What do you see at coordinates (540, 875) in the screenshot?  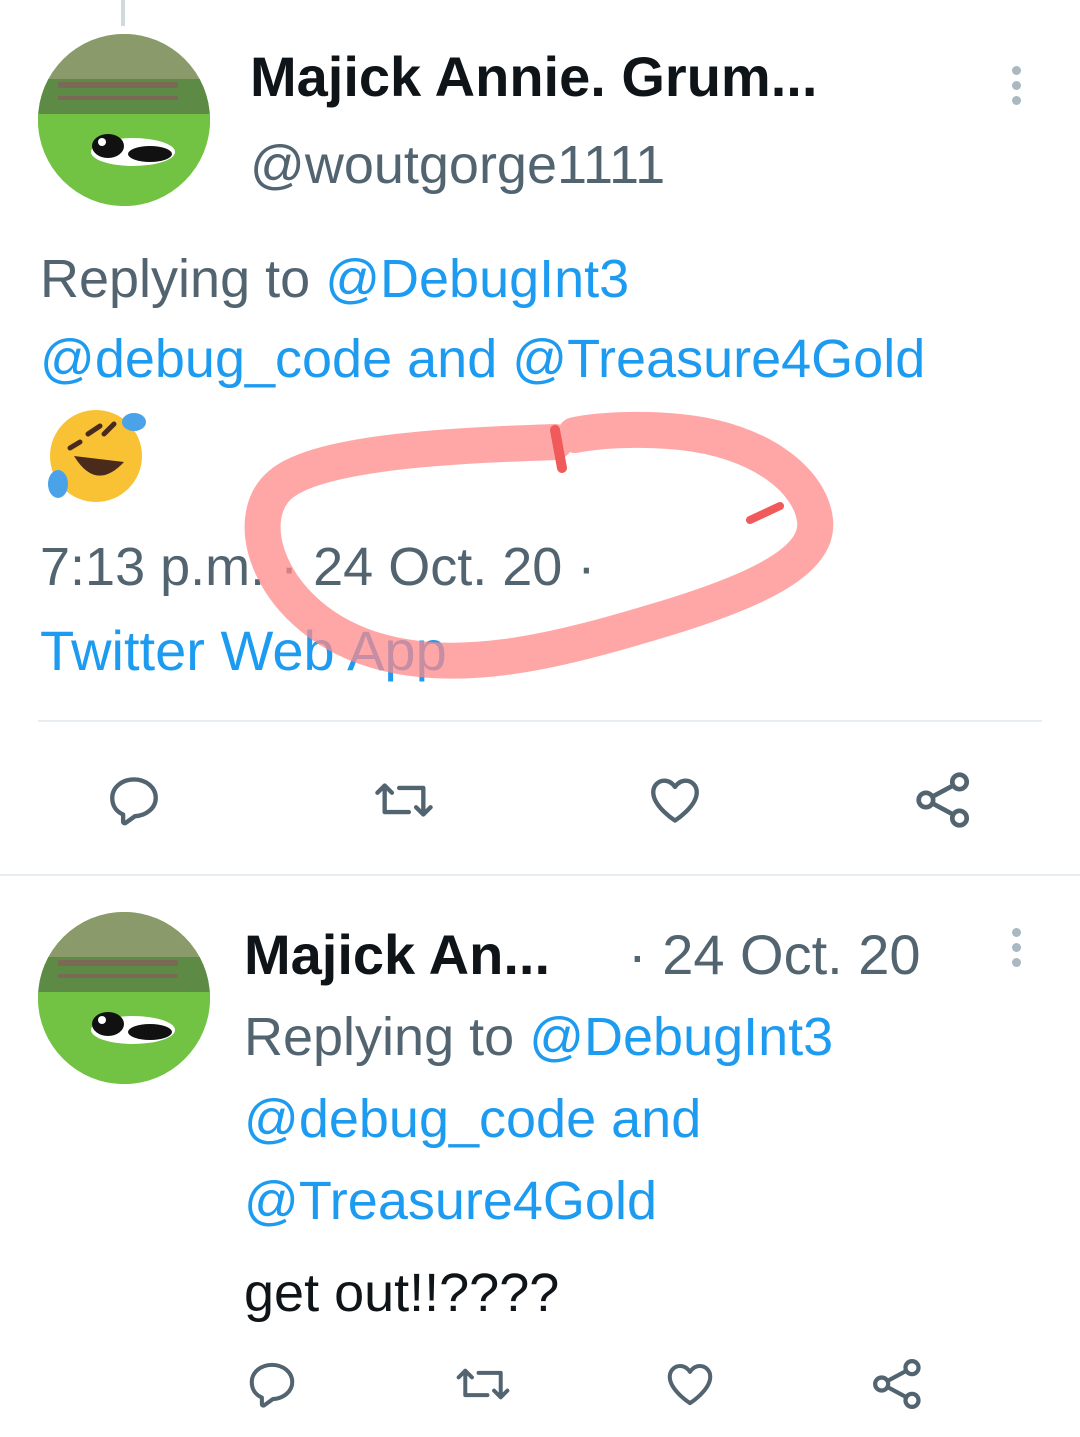 I see `tweet-separator` at bounding box center [540, 875].